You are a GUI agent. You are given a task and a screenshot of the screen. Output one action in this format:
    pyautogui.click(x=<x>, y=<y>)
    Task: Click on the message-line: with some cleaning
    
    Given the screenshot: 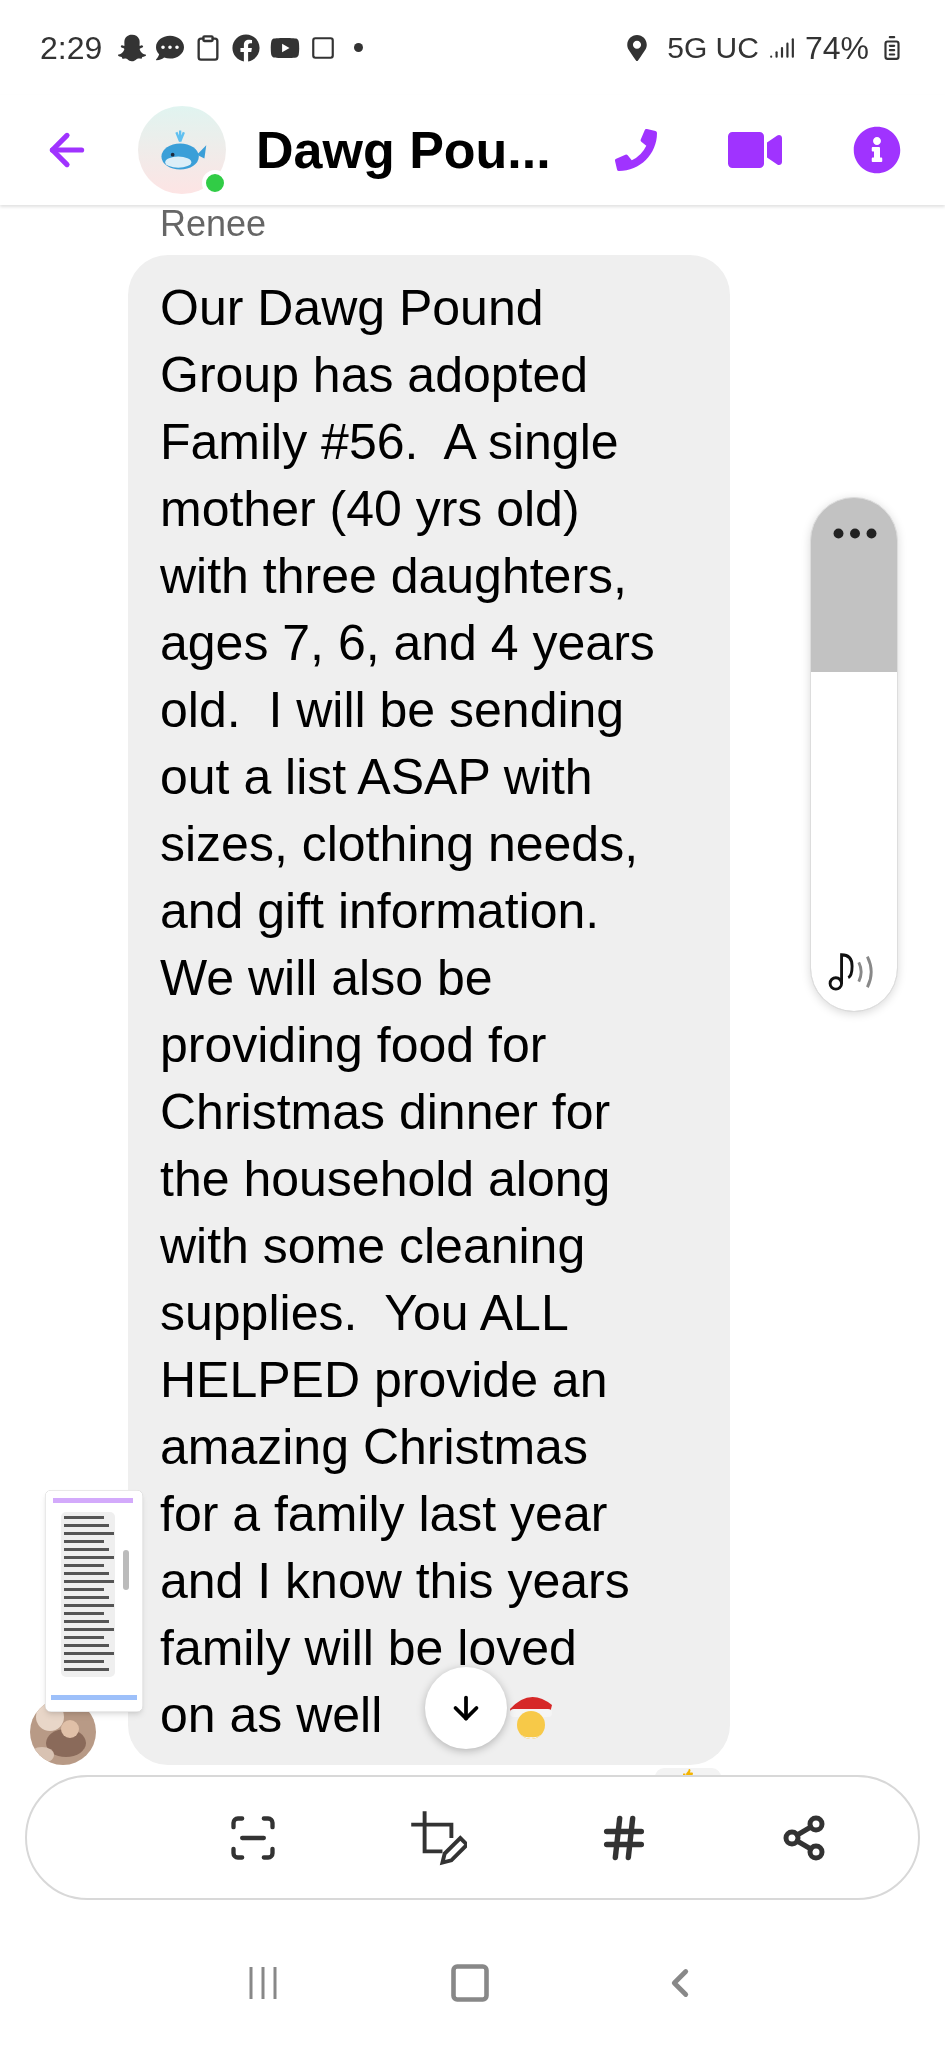 What is the action you would take?
    pyautogui.click(x=373, y=1246)
    